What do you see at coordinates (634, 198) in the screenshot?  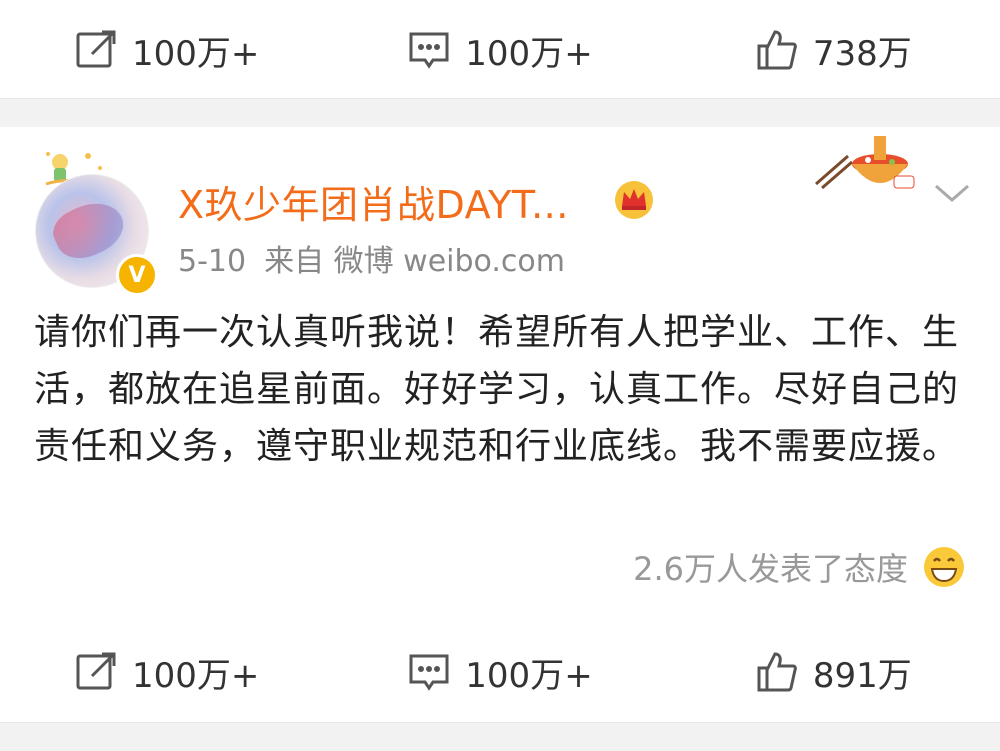 I see `crown-icon` at bounding box center [634, 198].